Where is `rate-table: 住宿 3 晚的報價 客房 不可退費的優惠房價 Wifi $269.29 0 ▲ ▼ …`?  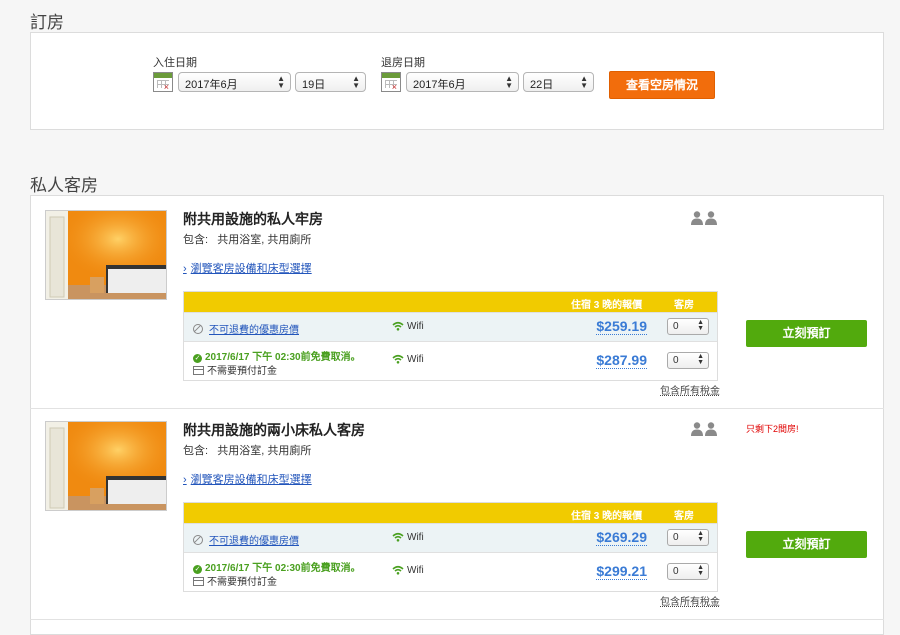
rate-table: 住宿 3 晚的報價 客房 不可退費的優惠房價 Wifi $269.29 0 ▲ ▼ … is located at coordinates (450, 547).